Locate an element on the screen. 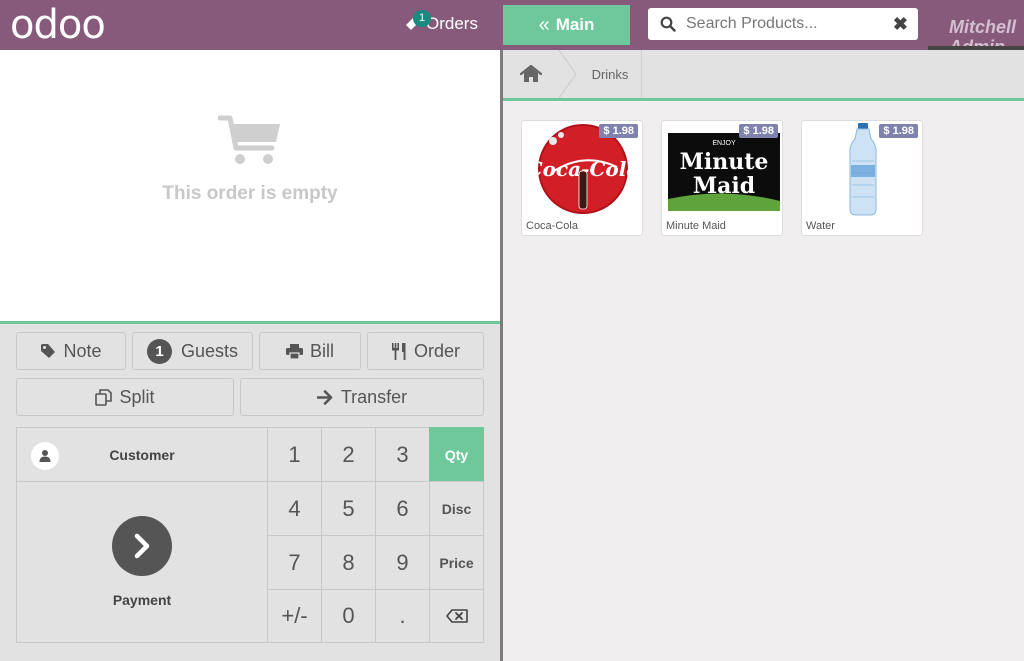 The height and width of the screenshot is (661, 1024). main-button: « Main is located at coordinates (566, 25).